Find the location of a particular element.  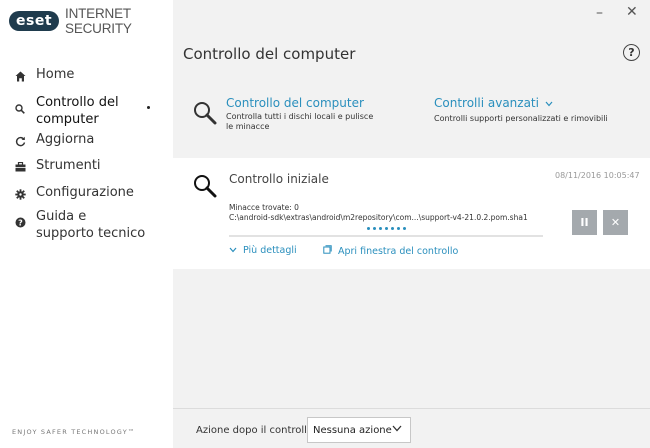

after-scan-select: Nessuna azione is located at coordinates (359, 430).